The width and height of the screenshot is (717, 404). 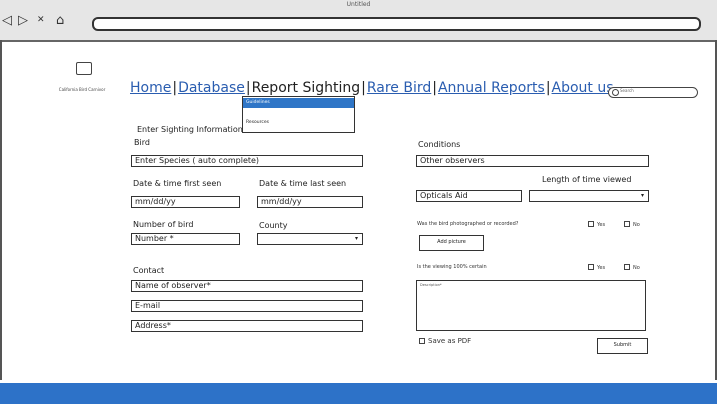 What do you see at coordinates (149, 270) in the screenshot?
I see `contact-label: Contact` at bounding box center [149, 270].